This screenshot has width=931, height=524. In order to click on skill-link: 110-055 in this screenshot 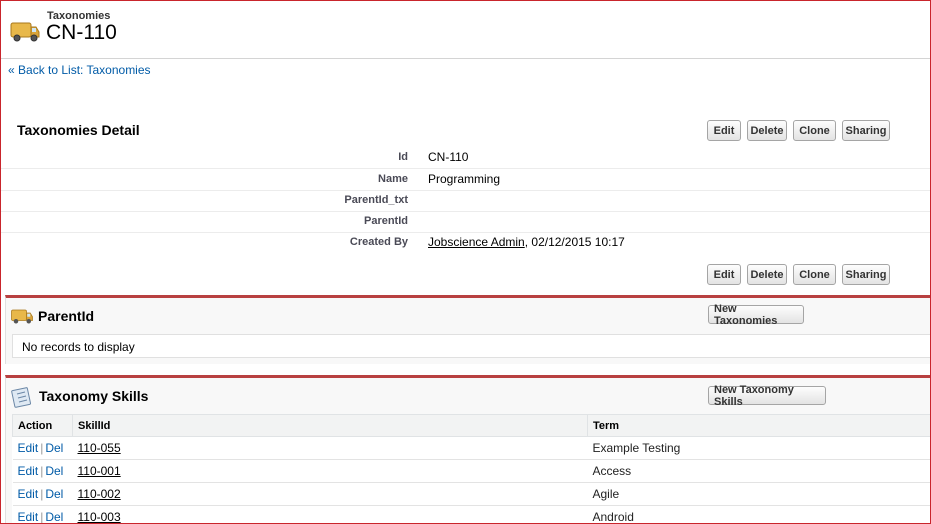, I will do `click(99, 448)`.